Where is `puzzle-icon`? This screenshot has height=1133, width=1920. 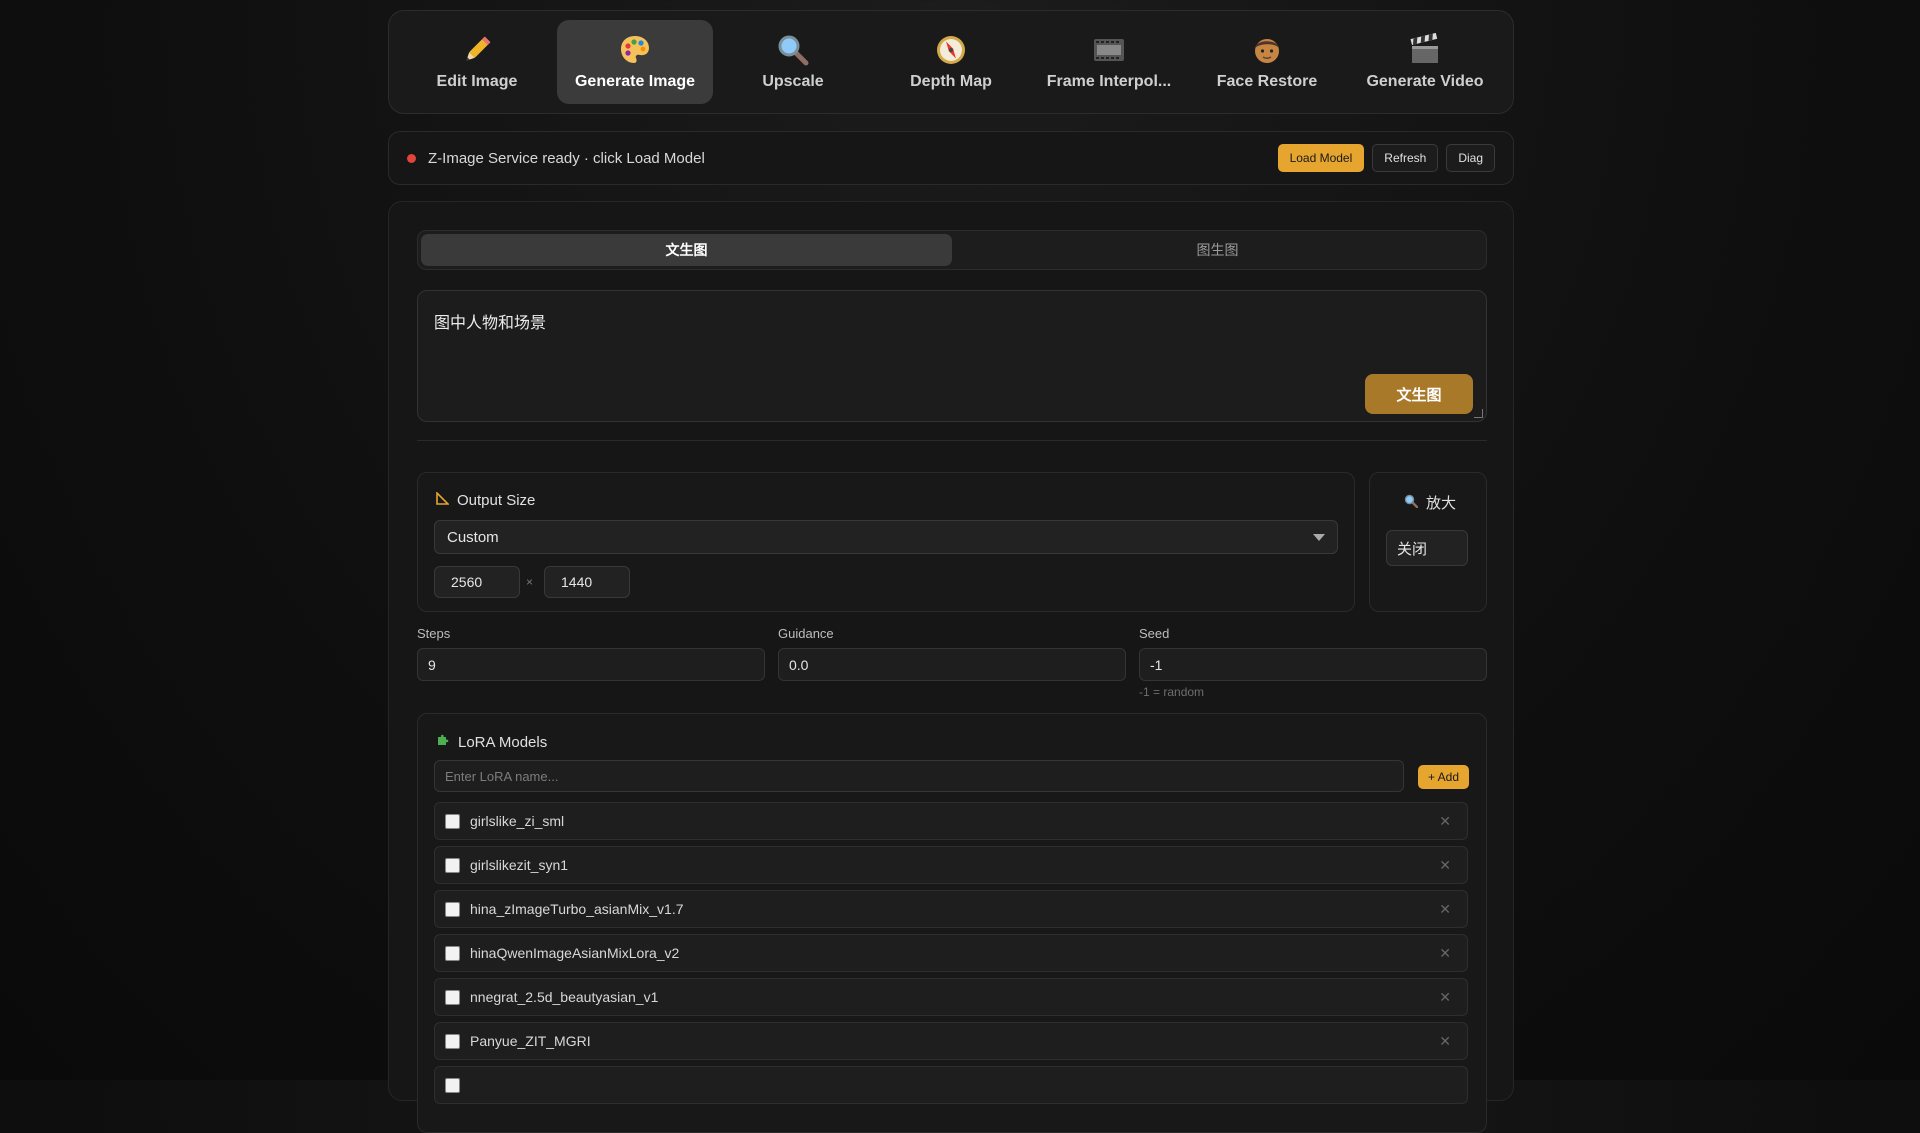 puzzle-icon is located at coordinates (443, 742).